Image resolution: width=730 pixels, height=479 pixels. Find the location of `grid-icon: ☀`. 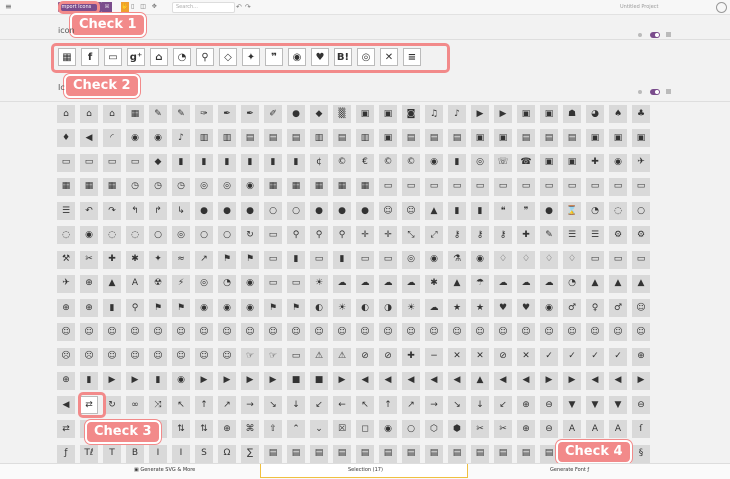

grid-icon: ☀ is located at coordinates (342, 308).